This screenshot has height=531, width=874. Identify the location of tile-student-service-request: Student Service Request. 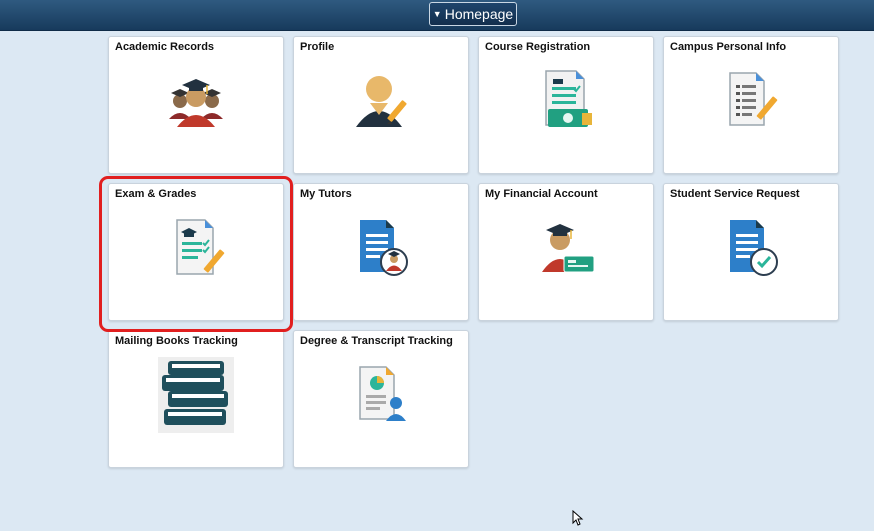
(751, 252).